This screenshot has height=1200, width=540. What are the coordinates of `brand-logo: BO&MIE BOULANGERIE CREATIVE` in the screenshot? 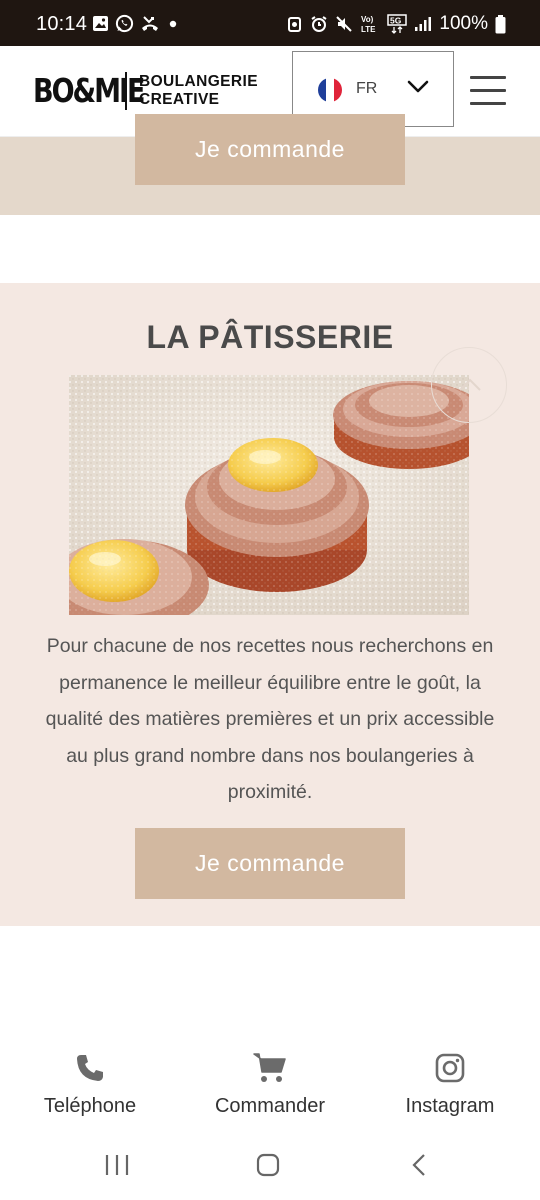 It's located at (145, 90).